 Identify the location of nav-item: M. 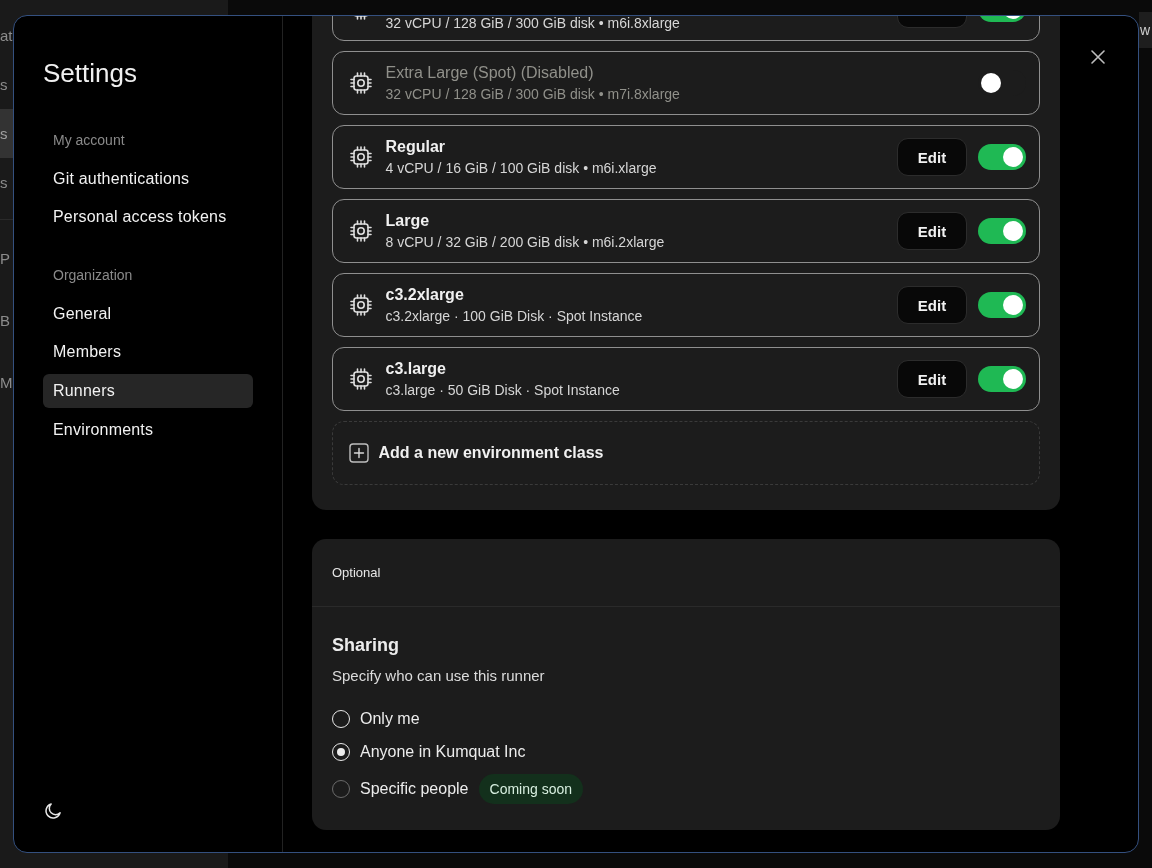
(6, 382).